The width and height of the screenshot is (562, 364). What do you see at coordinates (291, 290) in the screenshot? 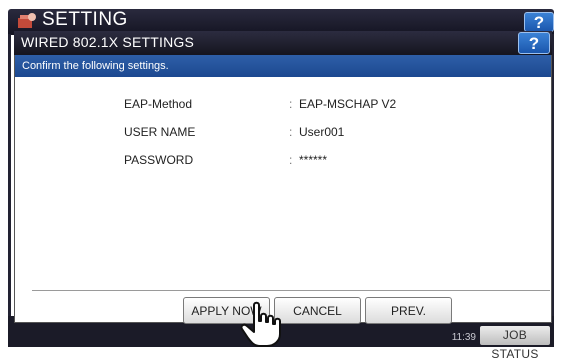
I see `button-divider` at bounding box center [291, 290].